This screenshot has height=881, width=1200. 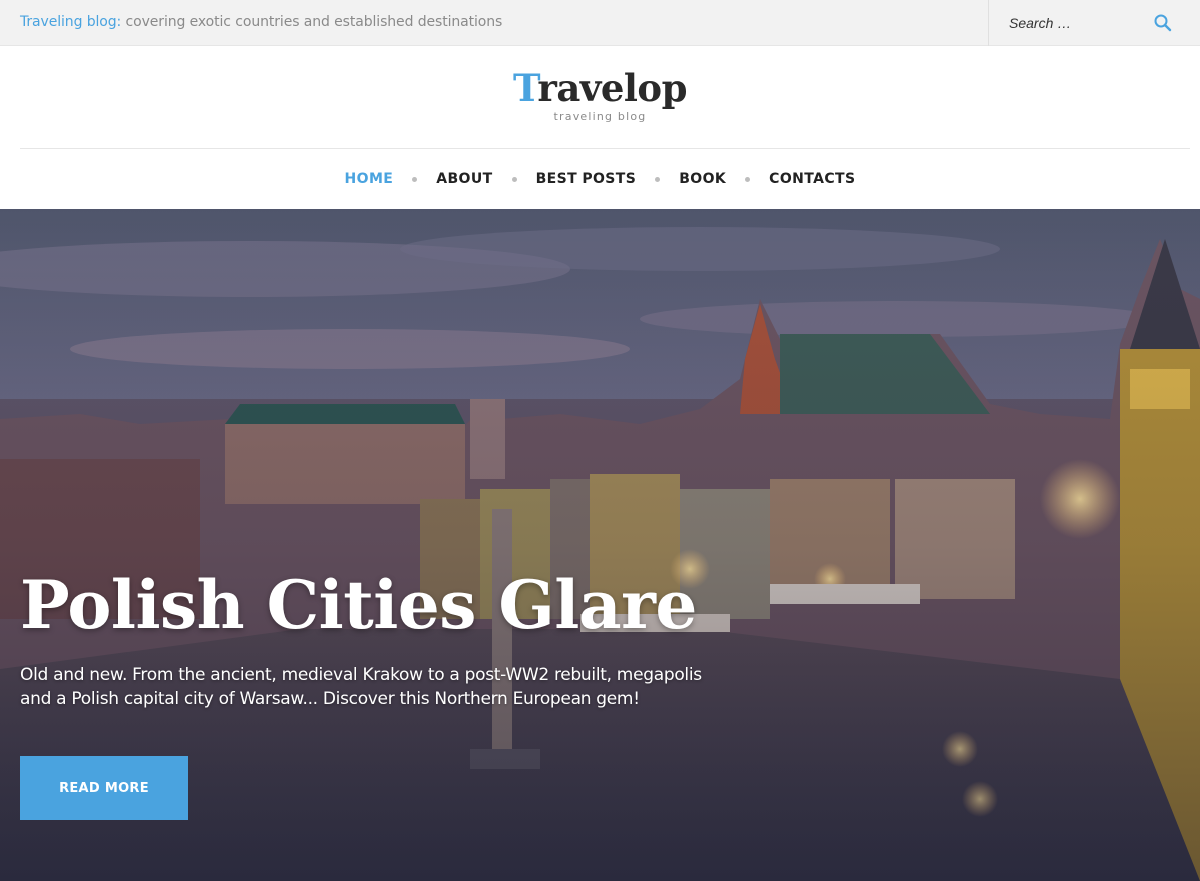 What do you see at coordinates (369, 179) in the screenshot?
I see `nav-item-home: HOME` at bounding box center [369, 179].